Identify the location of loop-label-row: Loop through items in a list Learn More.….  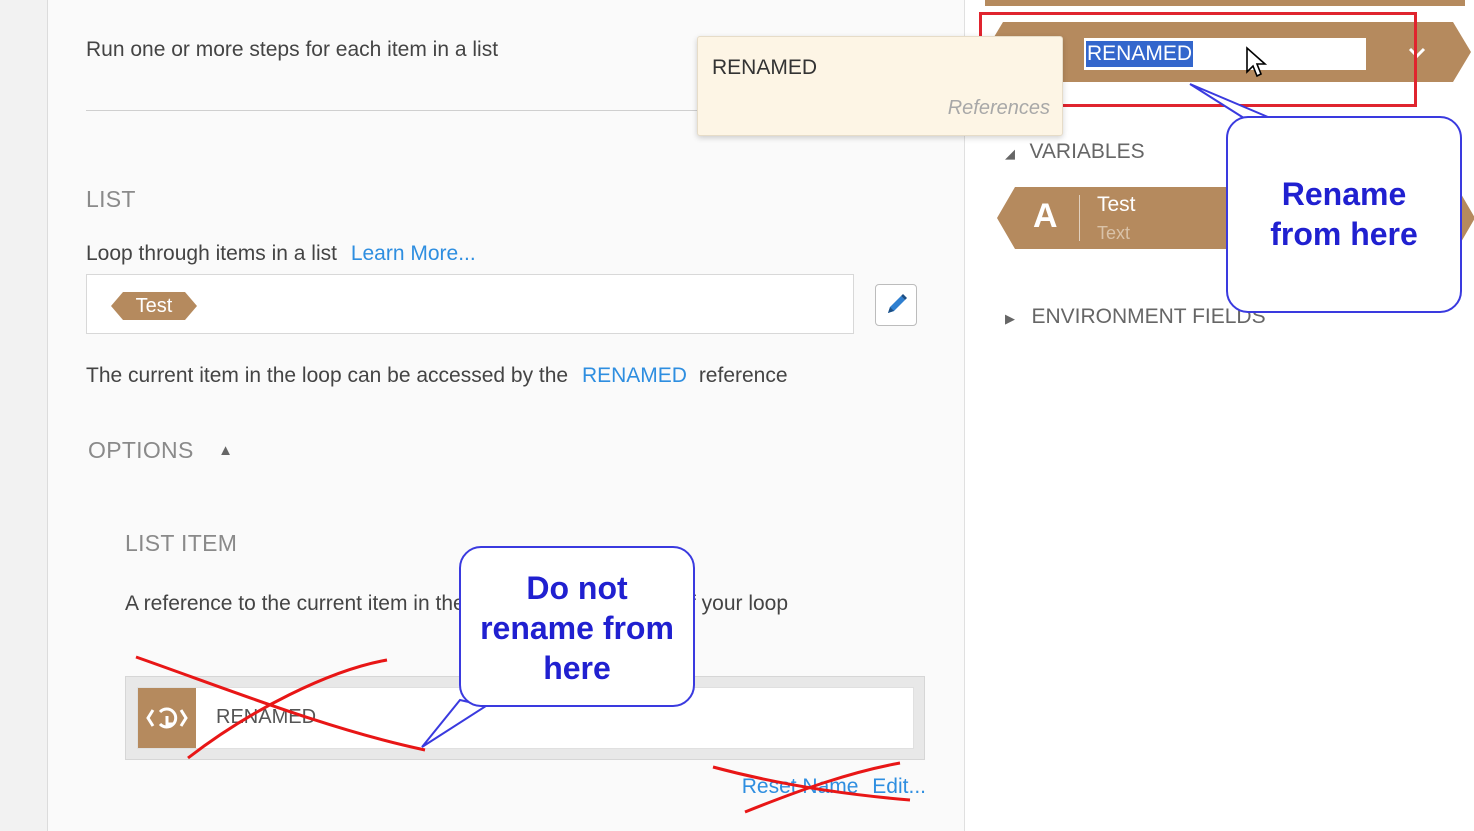
(281, 254).